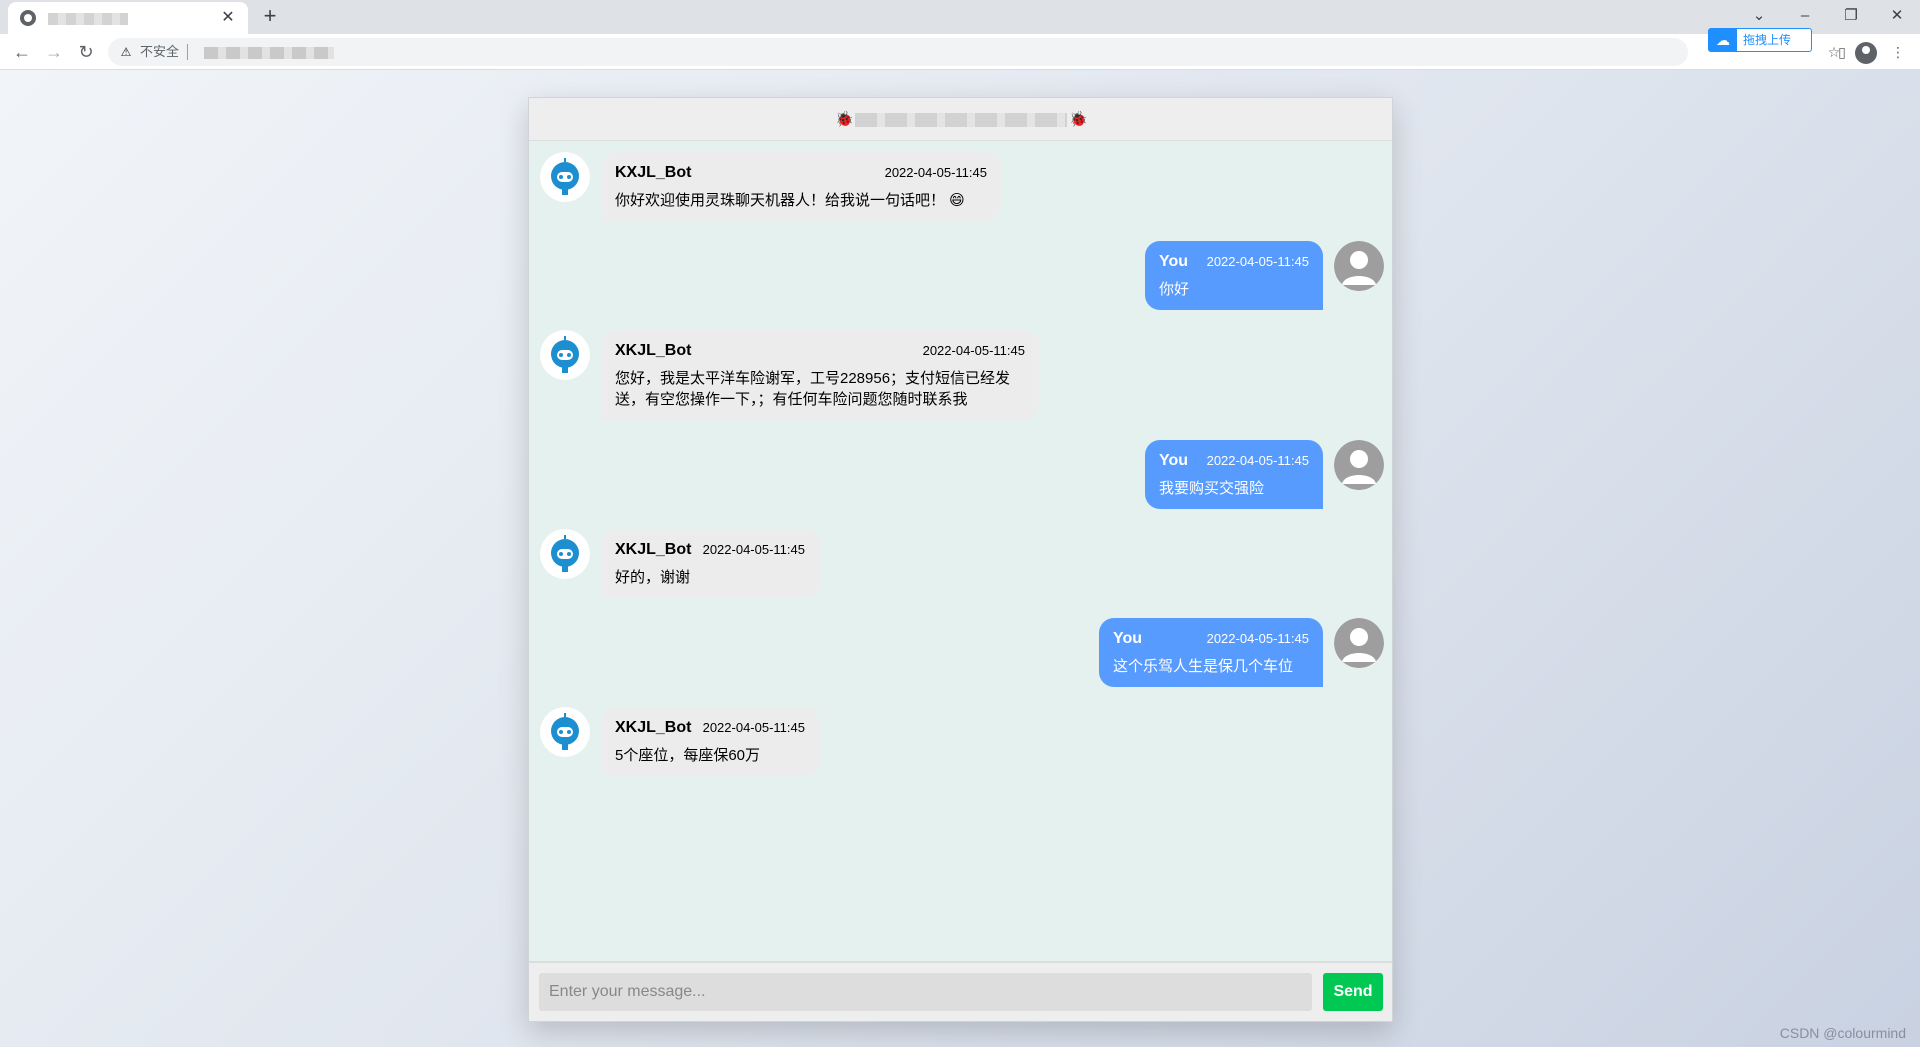 This screenshot has height=1047, width=1920. Describe the element at coordinates (126, 52) in the screenshot. I see `warning-icon: ⚠` at that location.